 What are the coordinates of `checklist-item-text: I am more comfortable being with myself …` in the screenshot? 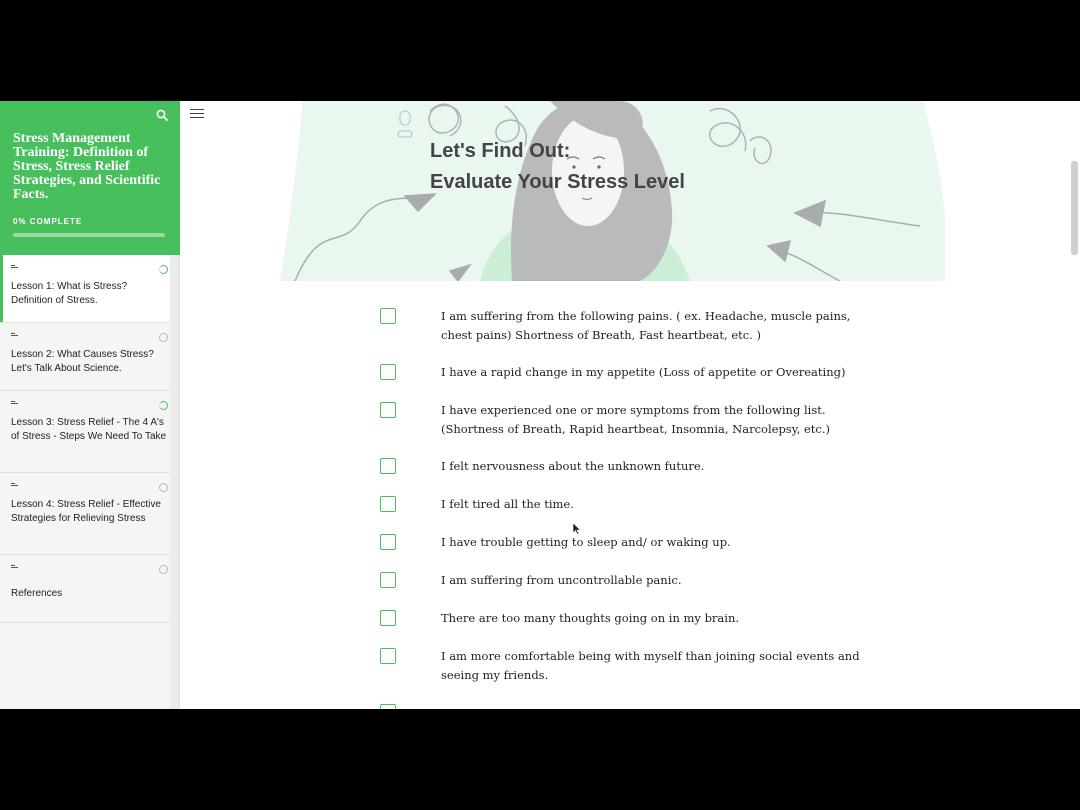 It's located at (650, 665).